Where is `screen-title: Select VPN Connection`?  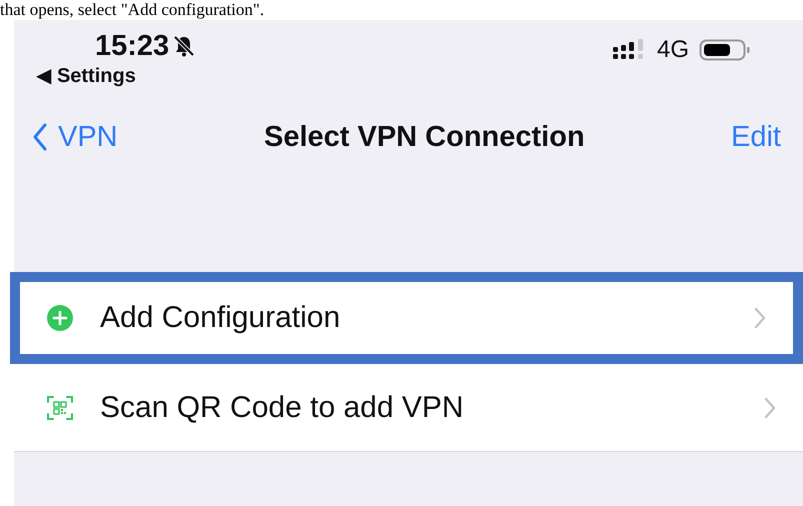
screen-title: Select VPN Connection is located at coordinates (424, 137).